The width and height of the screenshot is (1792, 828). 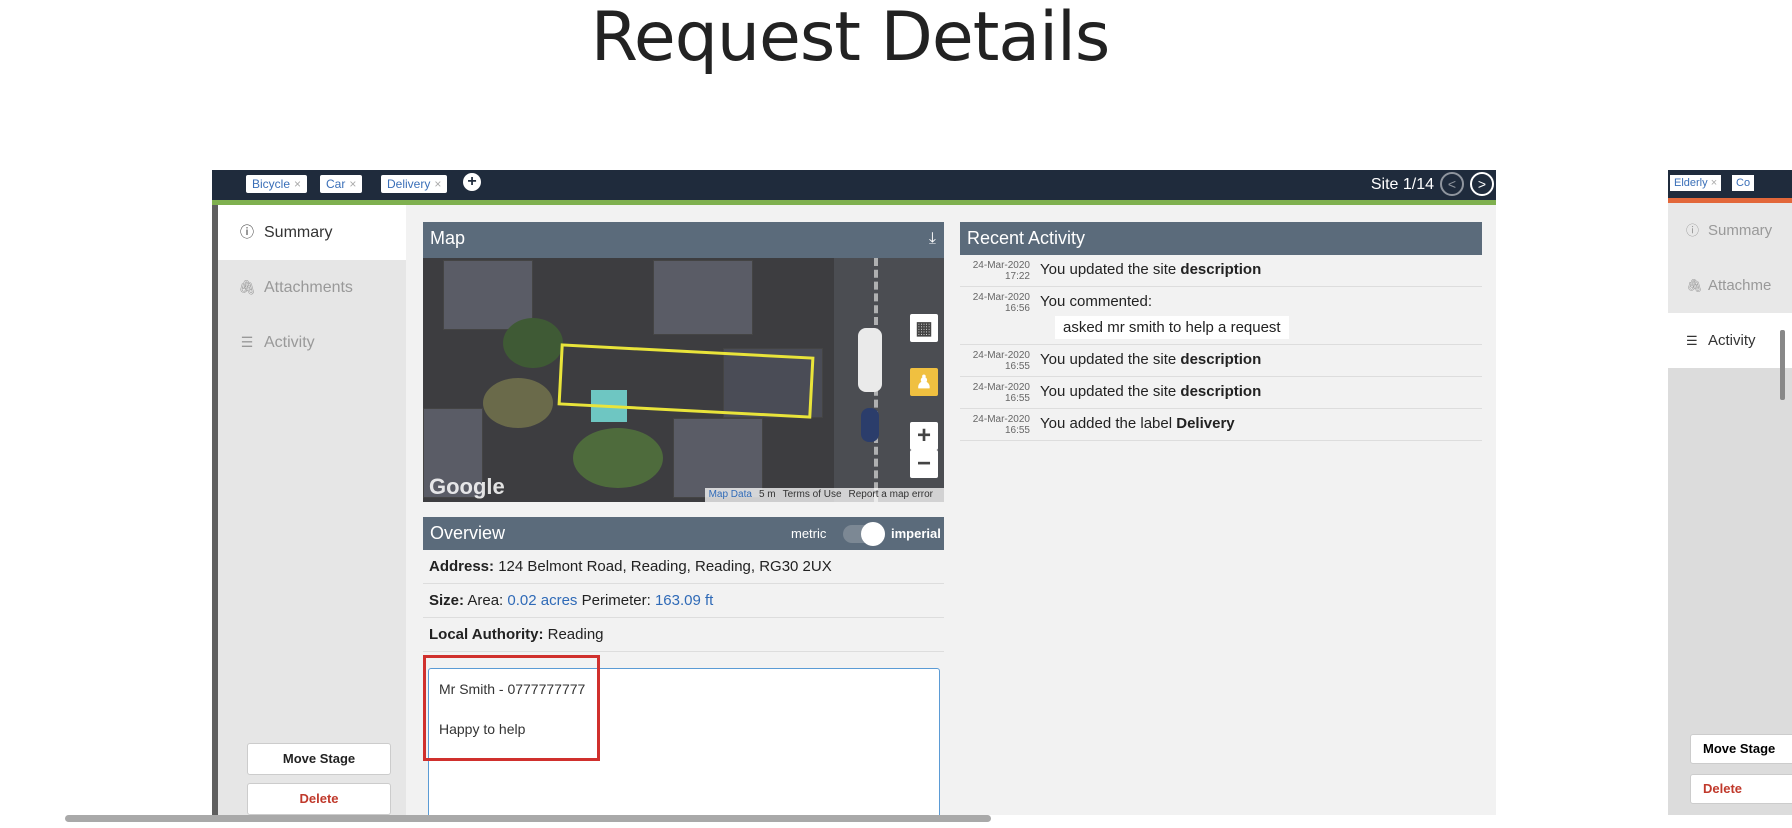 I want to click on site-counter: Site 1/14, so click(x=1402, y=184).